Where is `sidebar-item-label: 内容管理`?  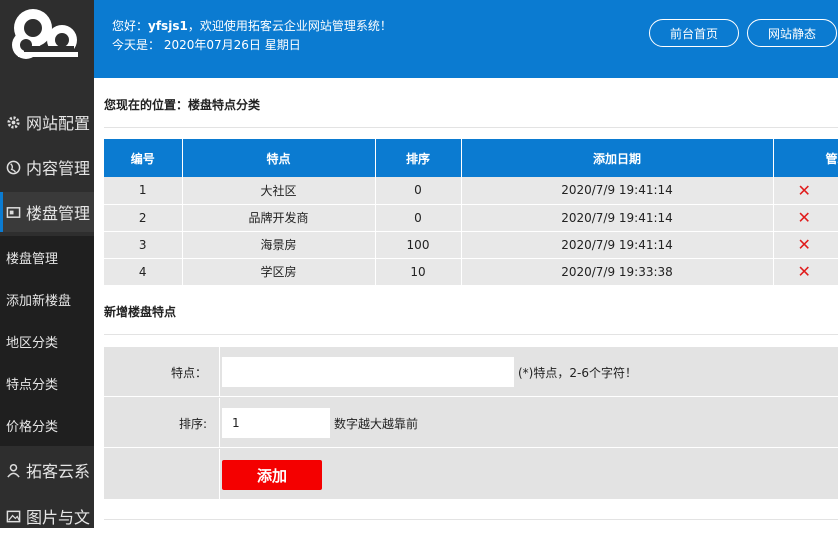
sidebar-item-label: 内容管理 is located at coordinates (58, 168).